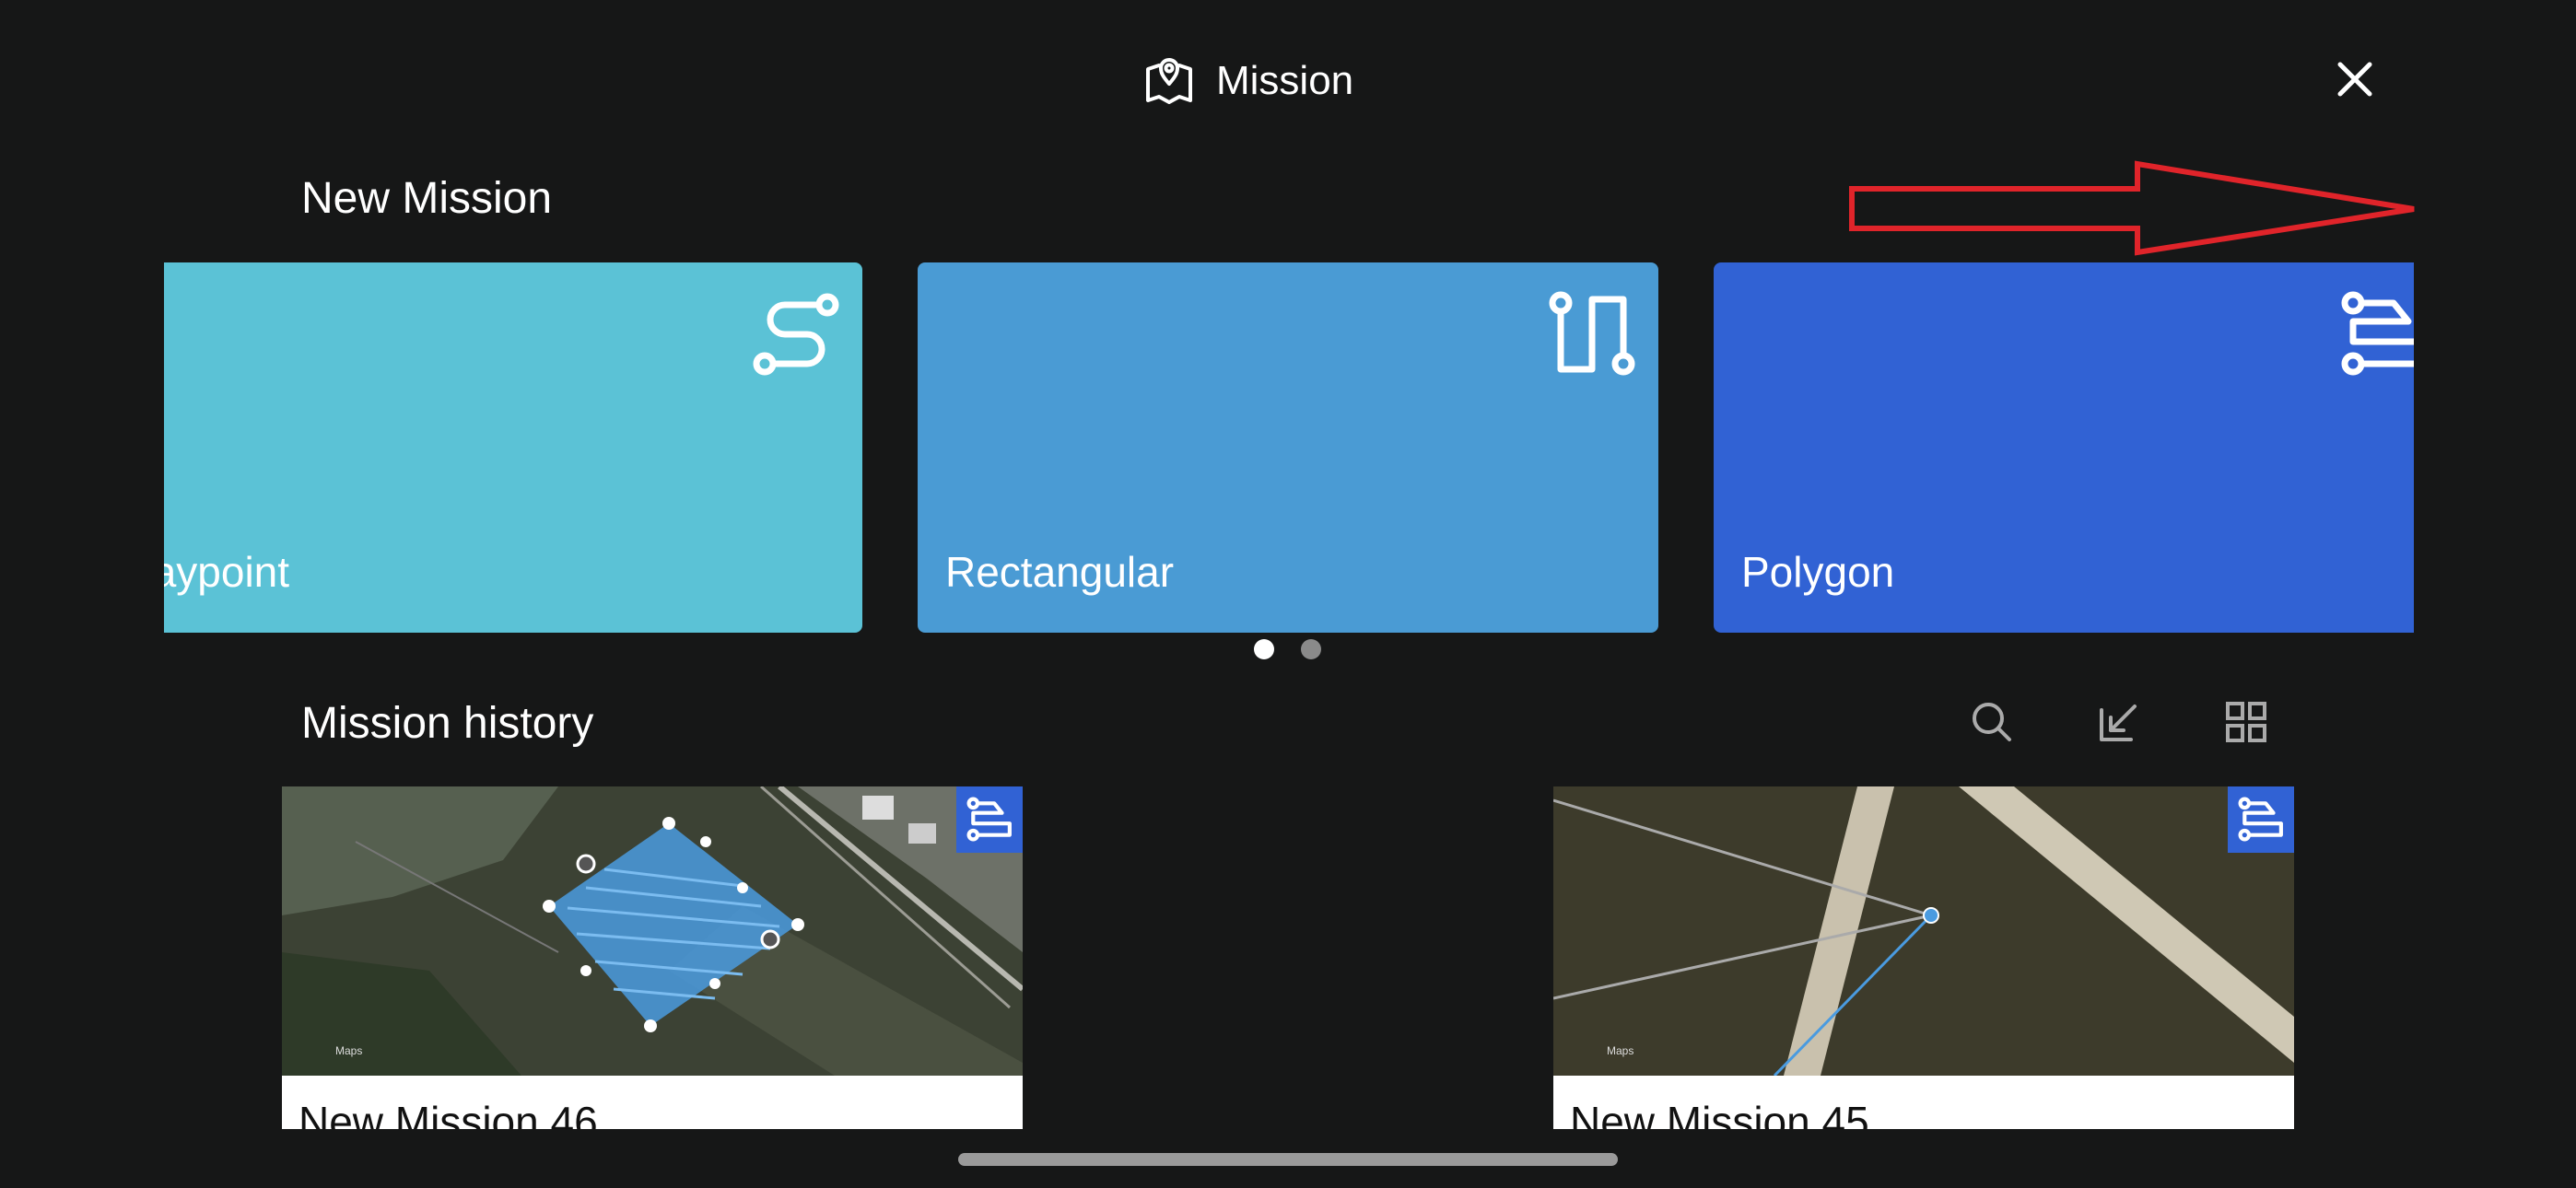 The height and width of the screenshot is (1188, 2576). I want to click on close-icon, so click(2355, 81).